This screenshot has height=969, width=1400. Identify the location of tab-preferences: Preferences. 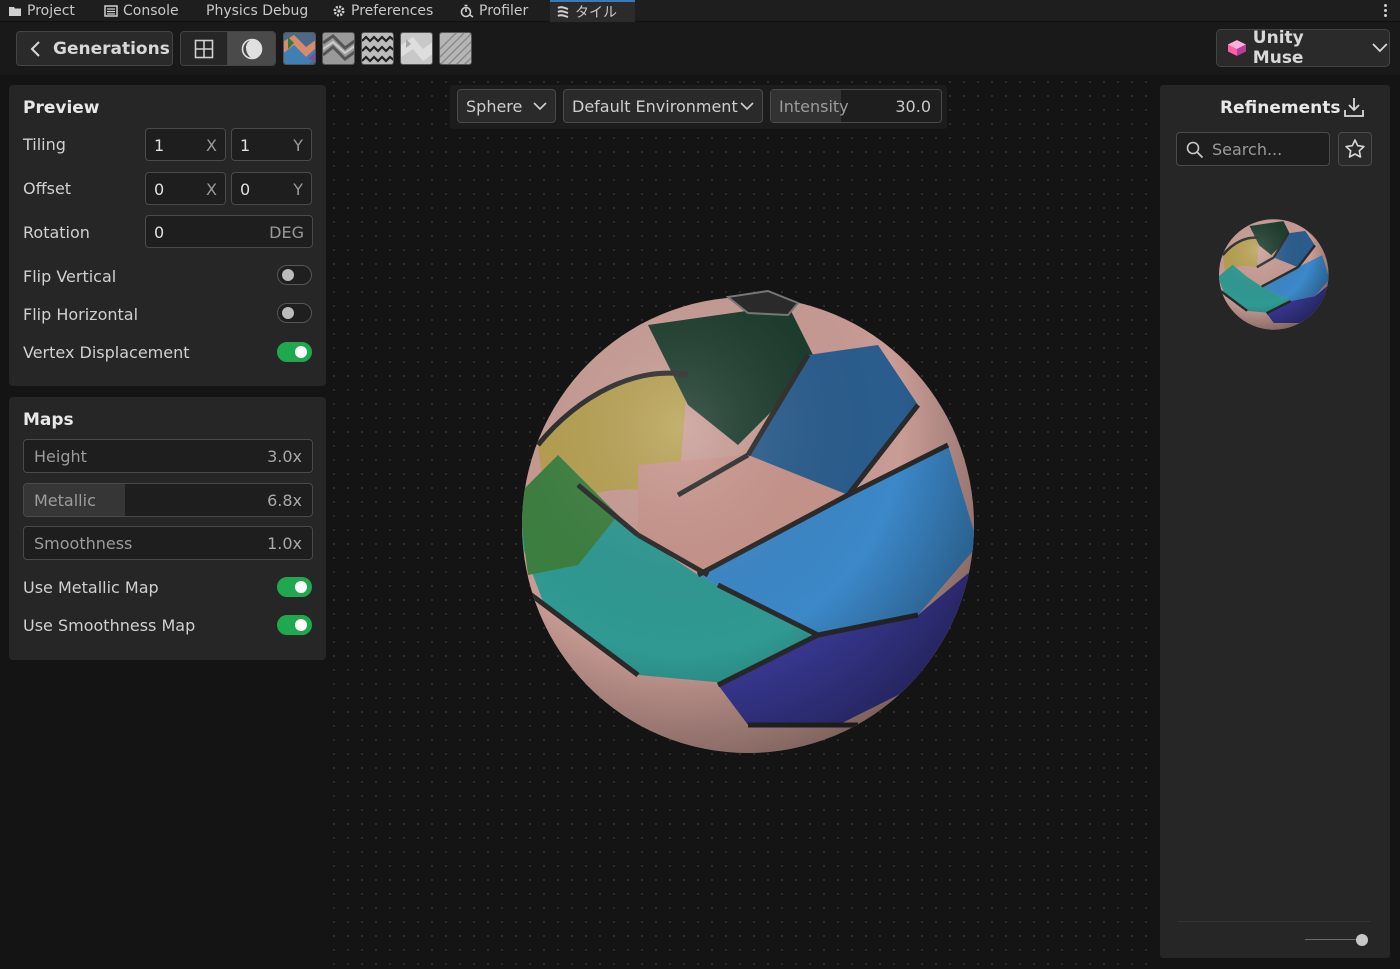
(382, 11).